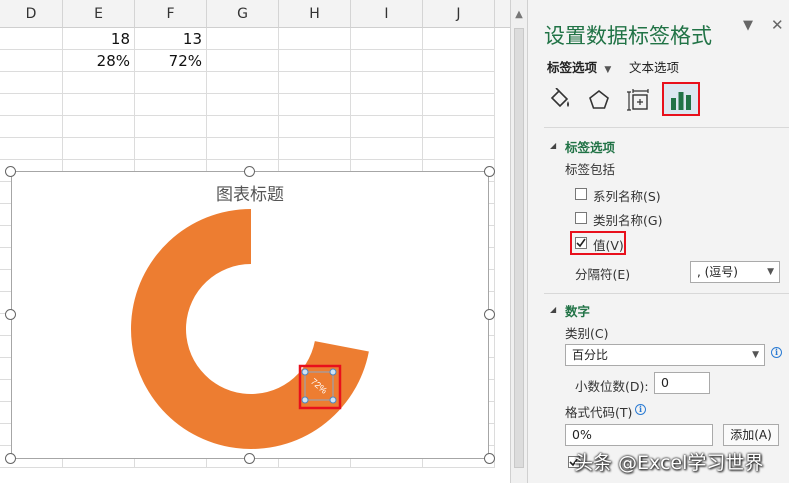  Describe the element at coordinates (735, 272) in the screenshot. I see `separator-dropdown: , (逗号) ▼` at that location.